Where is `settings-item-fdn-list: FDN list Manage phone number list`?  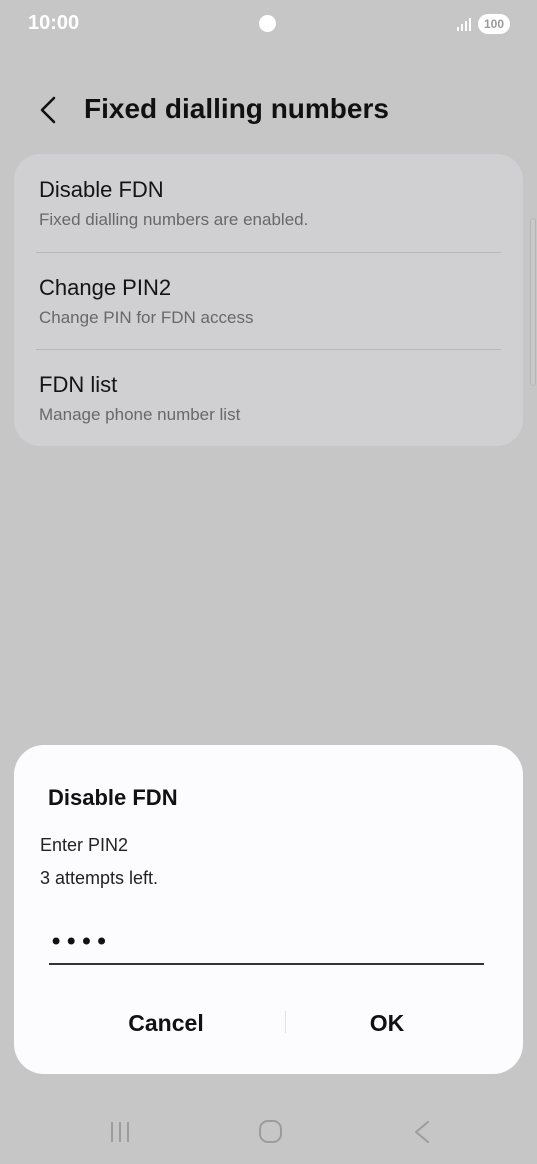 settings-item-fdn-list: FDN list Manage phone number list is located at coordinates (268, 397).